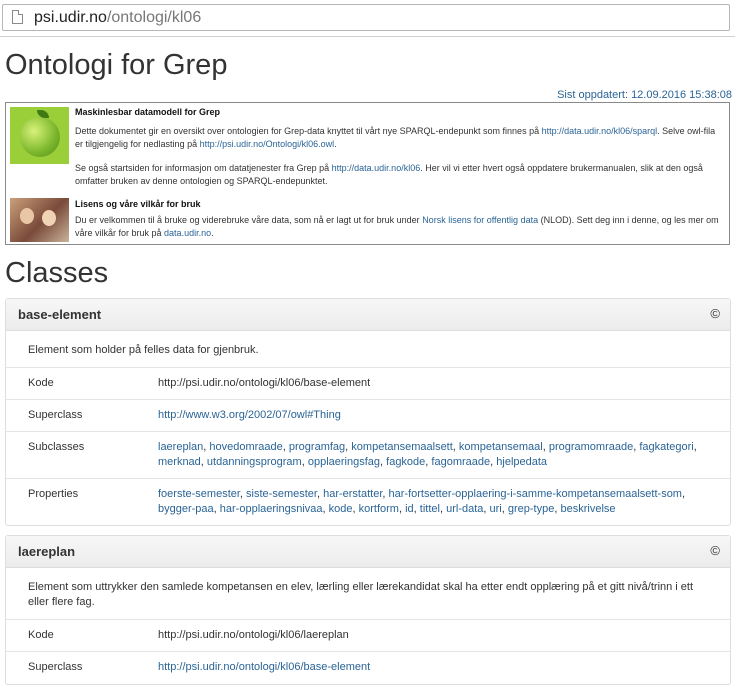 Image resolution: width=735 pixels, height=685 pixels. I want to click on class-link: hjelpedata, so click(521, 462).